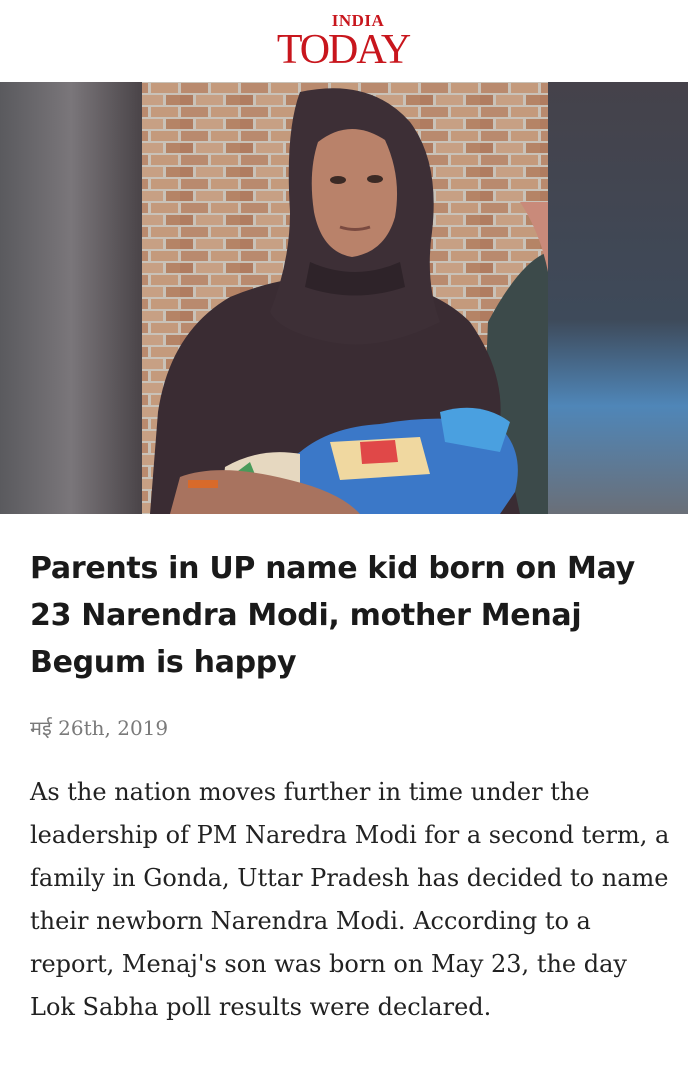 Image resolution: width=688 pixels, height=1067 pixels. What do you see at coordinates (99, 728) in the screenshot?
I see `article-date: मई 26th, 2019` at bounding box center [99, 728].